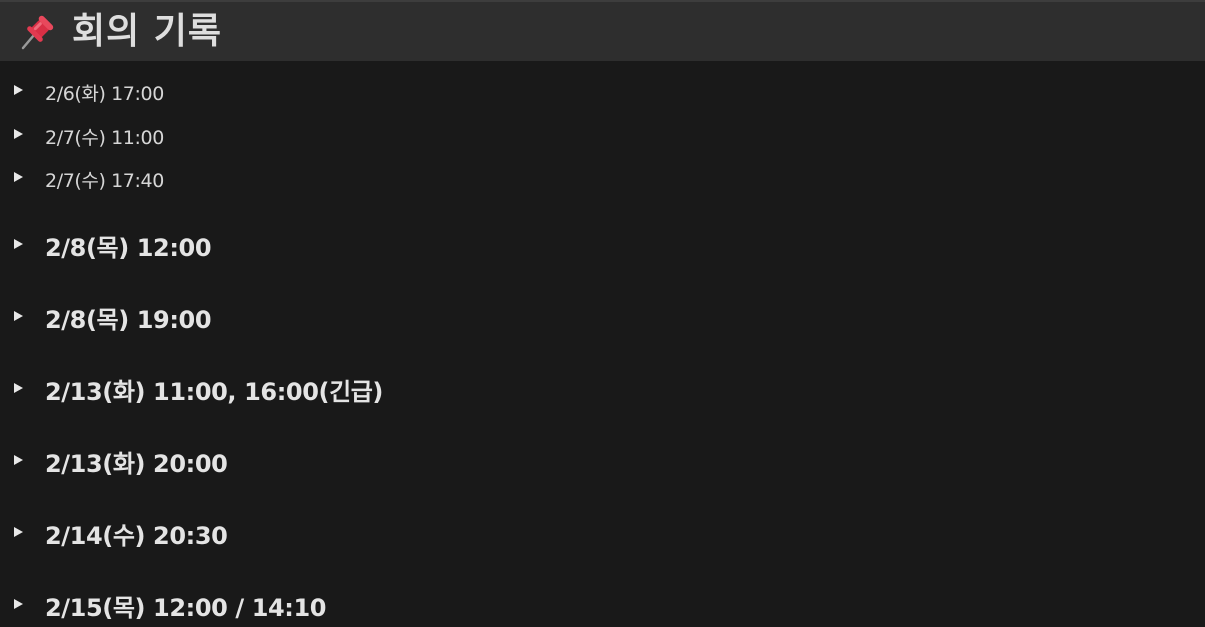 Image resolution: width=1205 pixels, height=627 pixels. What do you see at coordinates (602, 605) in the screenshot?
I see `meeting-toggle-9: 2/15(목) 12:00 / 14:10` at bounding box center [602, 605].